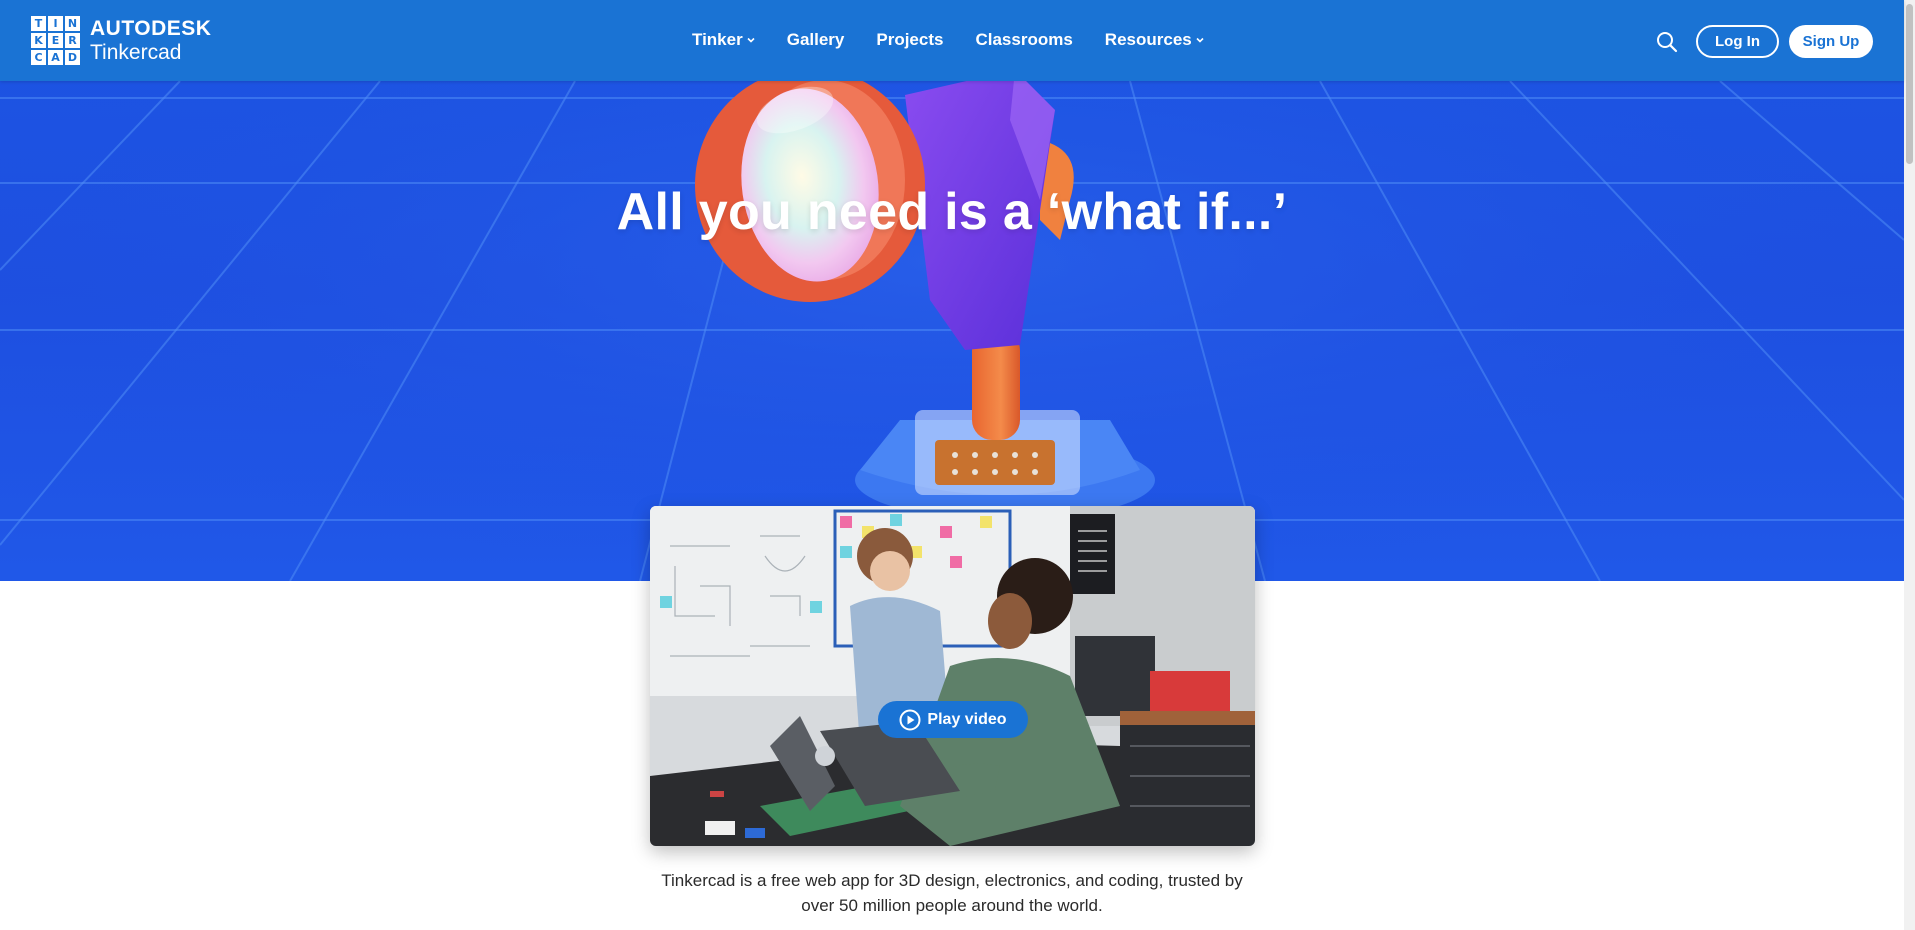  Describe the element at coordinates (967, 719) in the screenshot. I see `play-video-label: Play video` at that location.